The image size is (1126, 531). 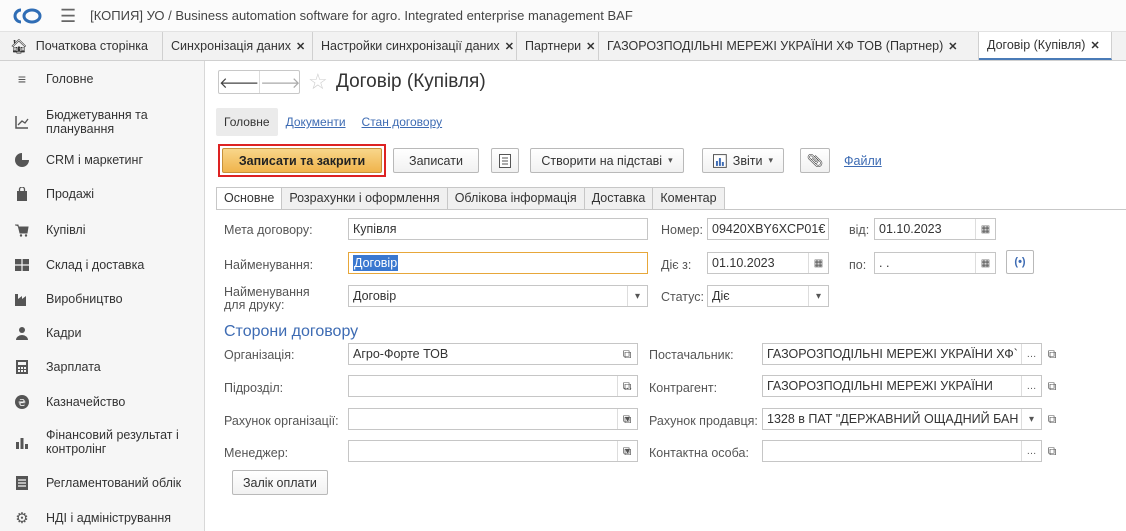 I want to click on print-name-field: Договір ▾, so click(x=498, y=296).